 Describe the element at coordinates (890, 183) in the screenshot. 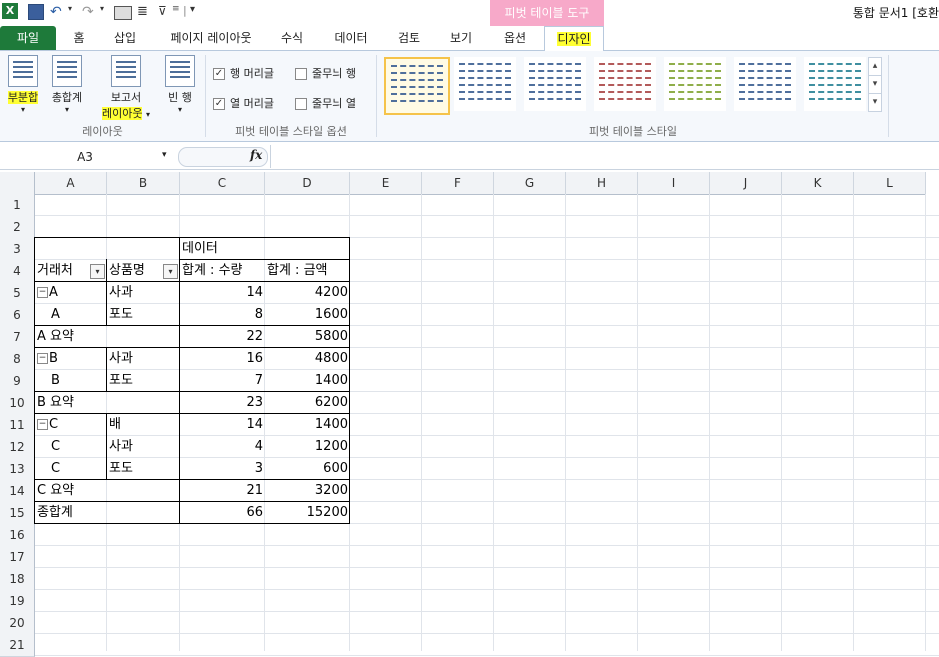

I see `column-header-l: L` at that location.